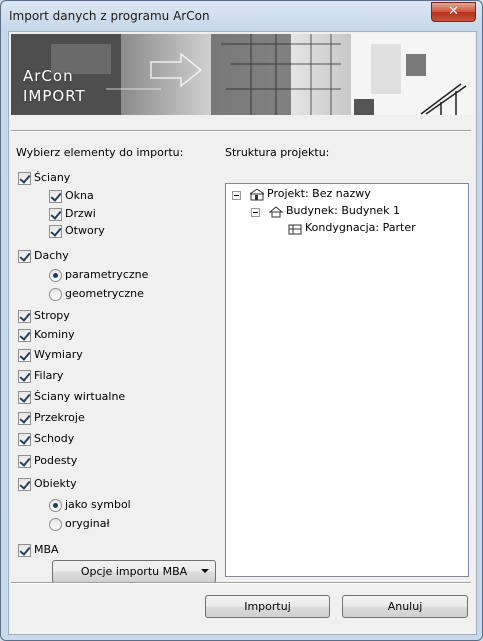  I want to click on stropy-checkbox, so click(24, 316).